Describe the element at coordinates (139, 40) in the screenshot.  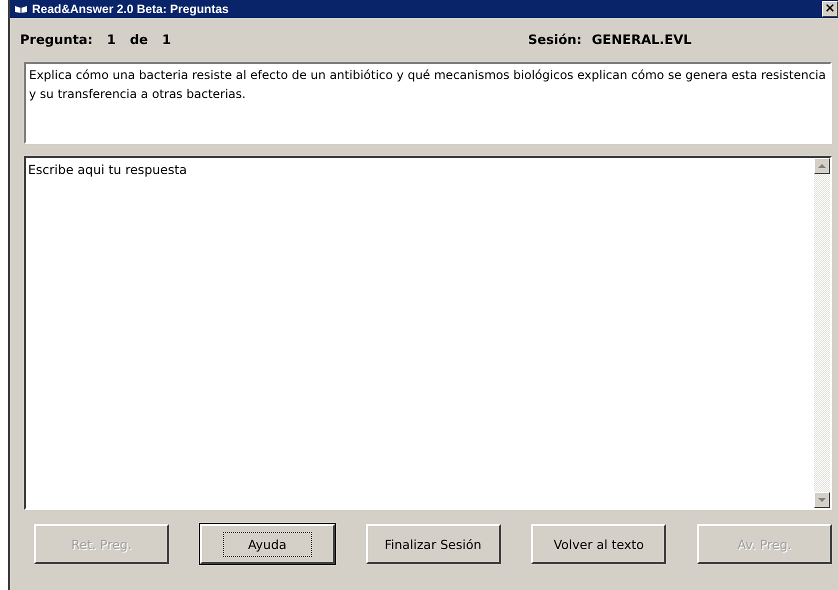
I see `of-label: de` at that location.